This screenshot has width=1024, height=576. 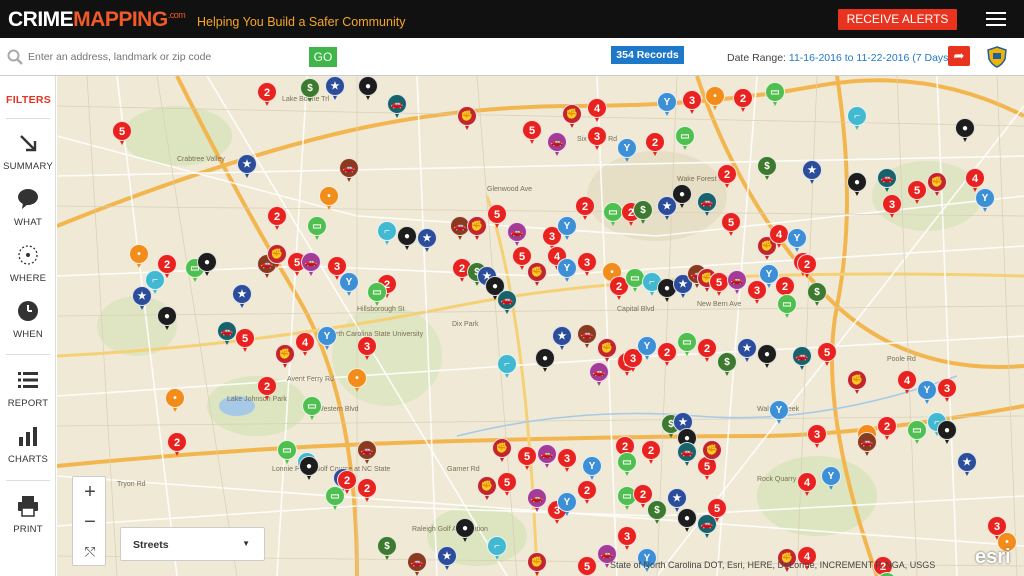 What do you see at coordinates (192, 544) in the screenshot?
I see `basemap-select: Streets ▼` at bounding box center [192, 544].